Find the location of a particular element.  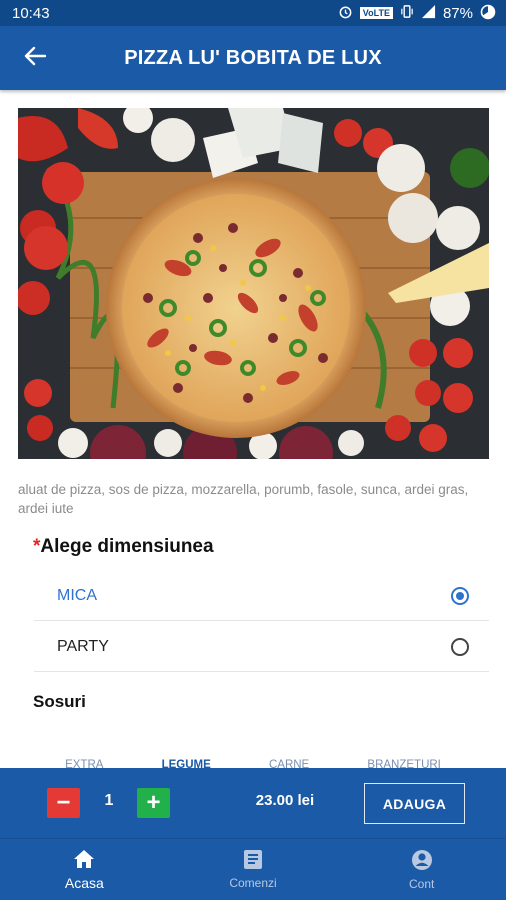

size-section-label: Alege dimensiunea is located at coordinates (127, 546).